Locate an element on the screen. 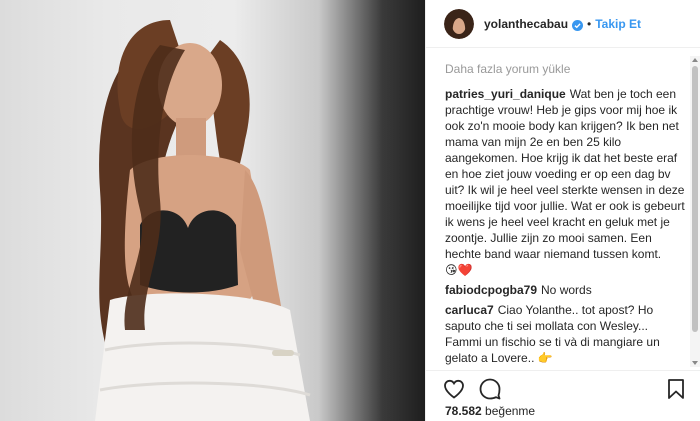 This screenshot has width=700, height=421. post-header: yolanthecabau • Takip Et is located at coordinates (563, 24).